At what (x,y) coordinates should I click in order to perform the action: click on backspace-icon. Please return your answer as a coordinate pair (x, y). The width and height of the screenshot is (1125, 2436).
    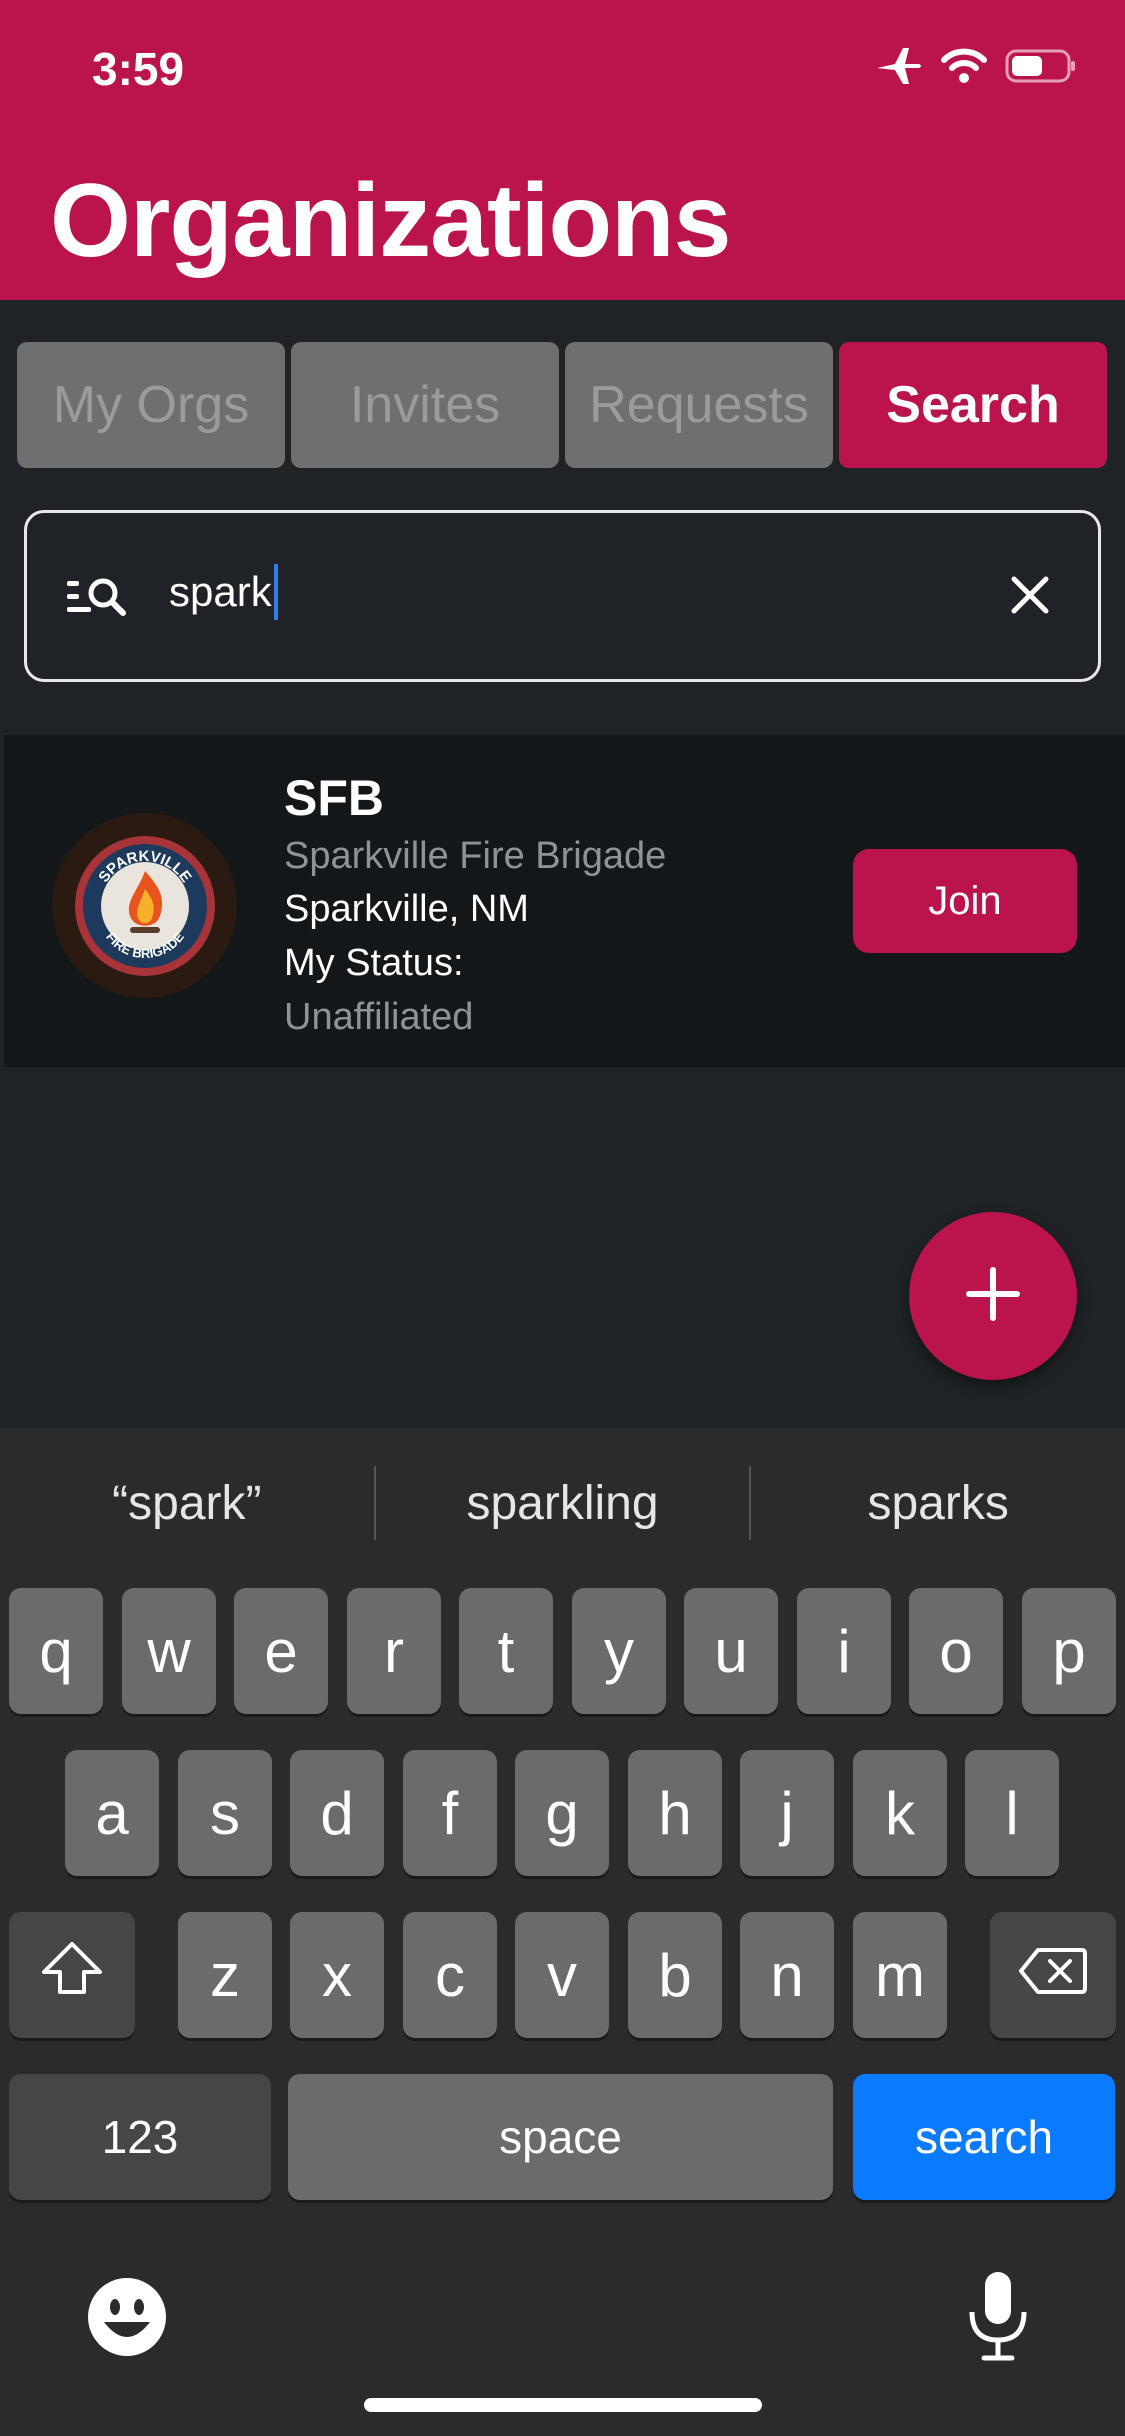
    Looking at the image, I should click on (1053, 1975).